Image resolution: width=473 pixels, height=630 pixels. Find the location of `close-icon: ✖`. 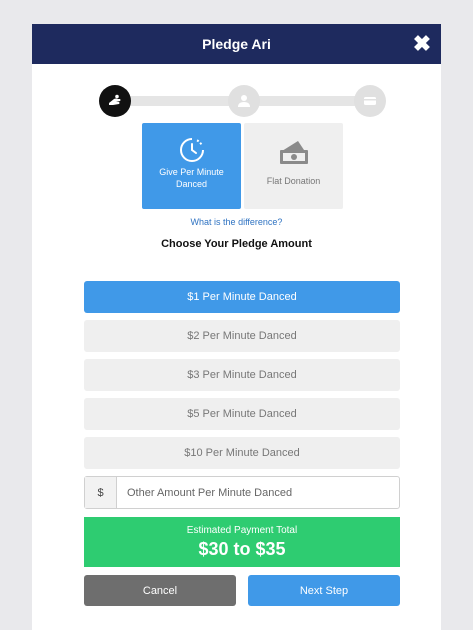

close-icon: ✖ is located at coordinates (422, 44).